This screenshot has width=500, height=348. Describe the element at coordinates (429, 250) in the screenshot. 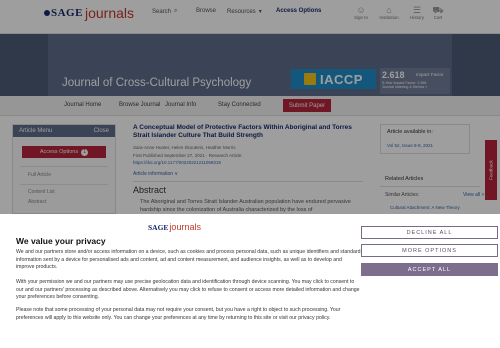

I see `more-options-button: MORE OPTIONS` at that location.